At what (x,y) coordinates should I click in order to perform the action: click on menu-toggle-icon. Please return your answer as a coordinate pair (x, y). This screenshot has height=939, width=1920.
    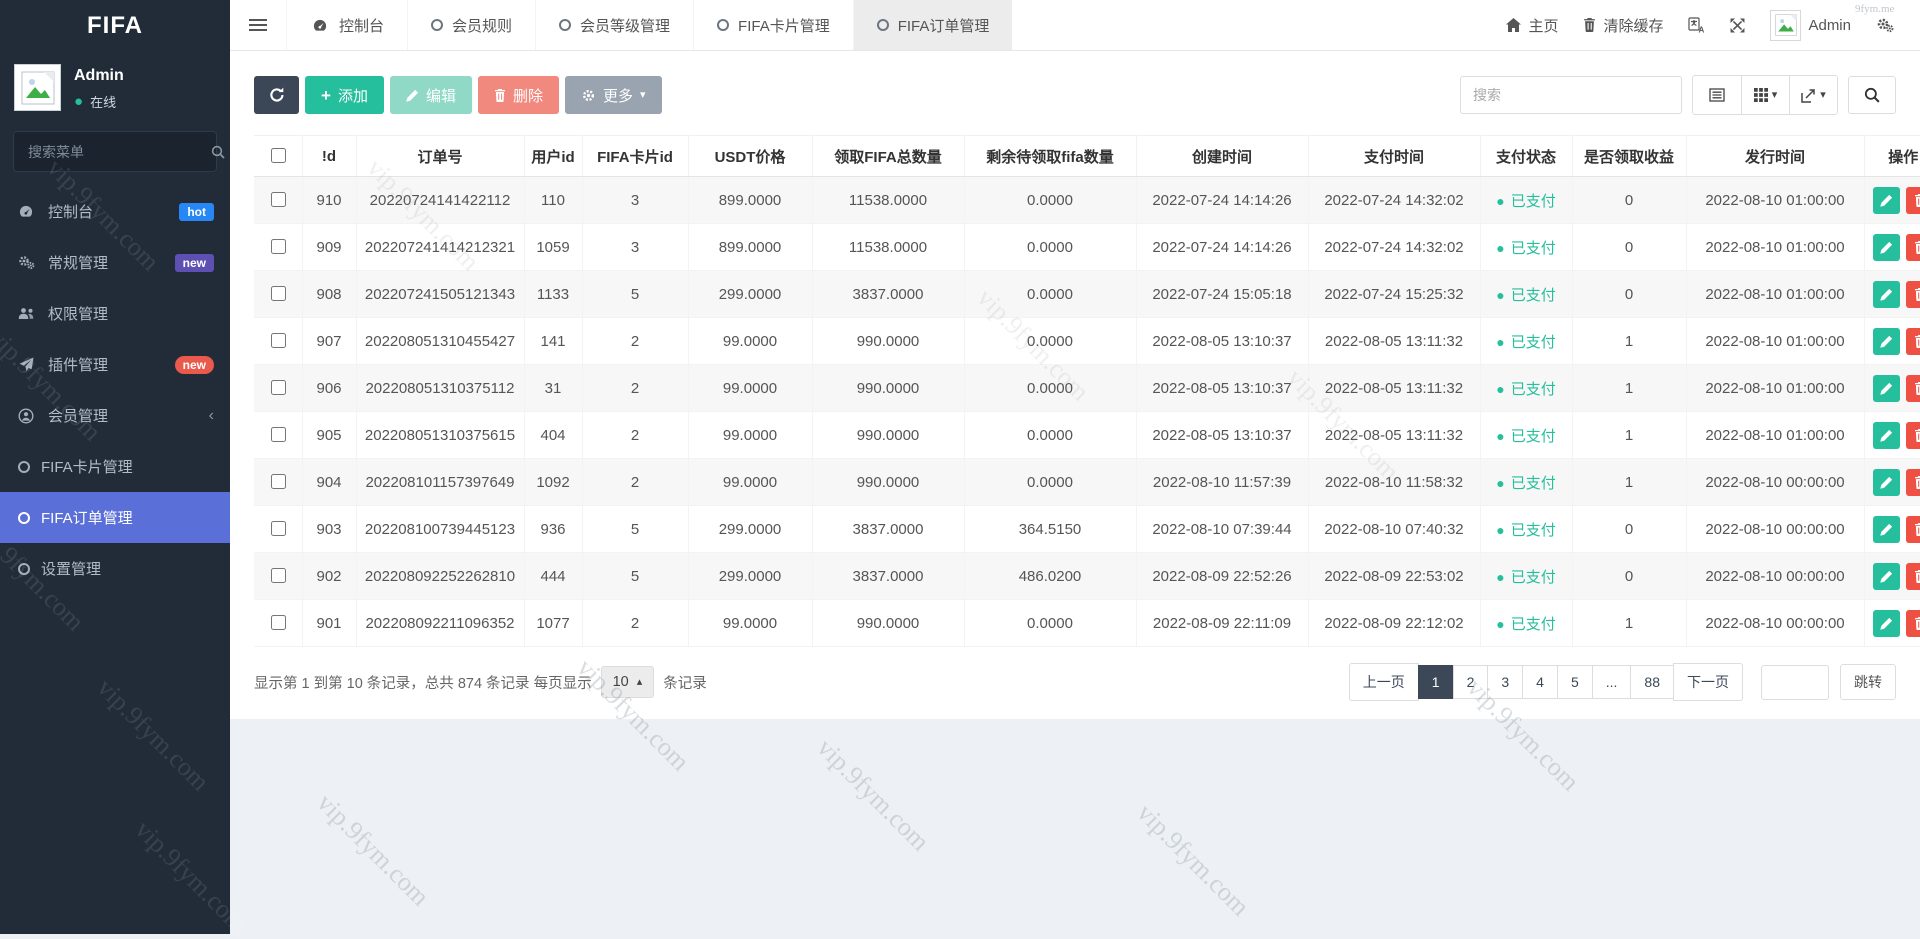
    Looking at the image, I should click on (258, 25).